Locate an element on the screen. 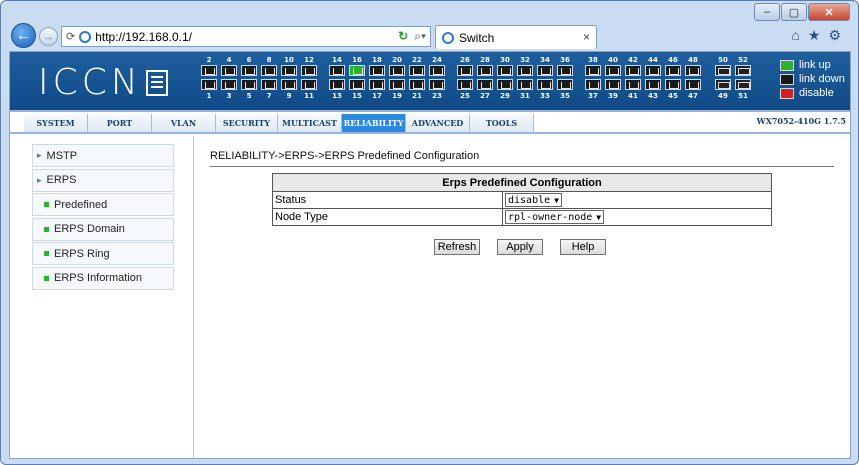  nav-item-erps-information: ERPS Information is located at coordinates (103, 278).